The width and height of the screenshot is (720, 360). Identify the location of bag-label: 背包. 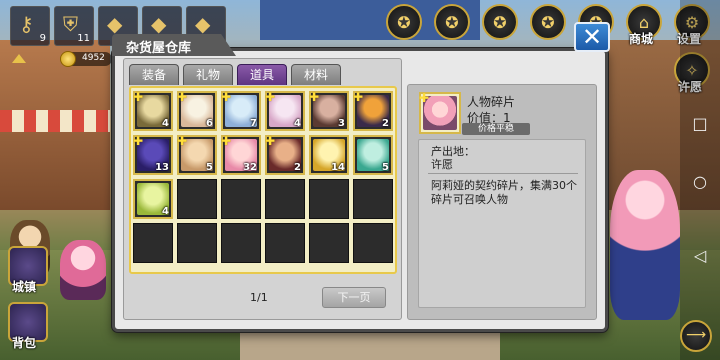
(24, 343).